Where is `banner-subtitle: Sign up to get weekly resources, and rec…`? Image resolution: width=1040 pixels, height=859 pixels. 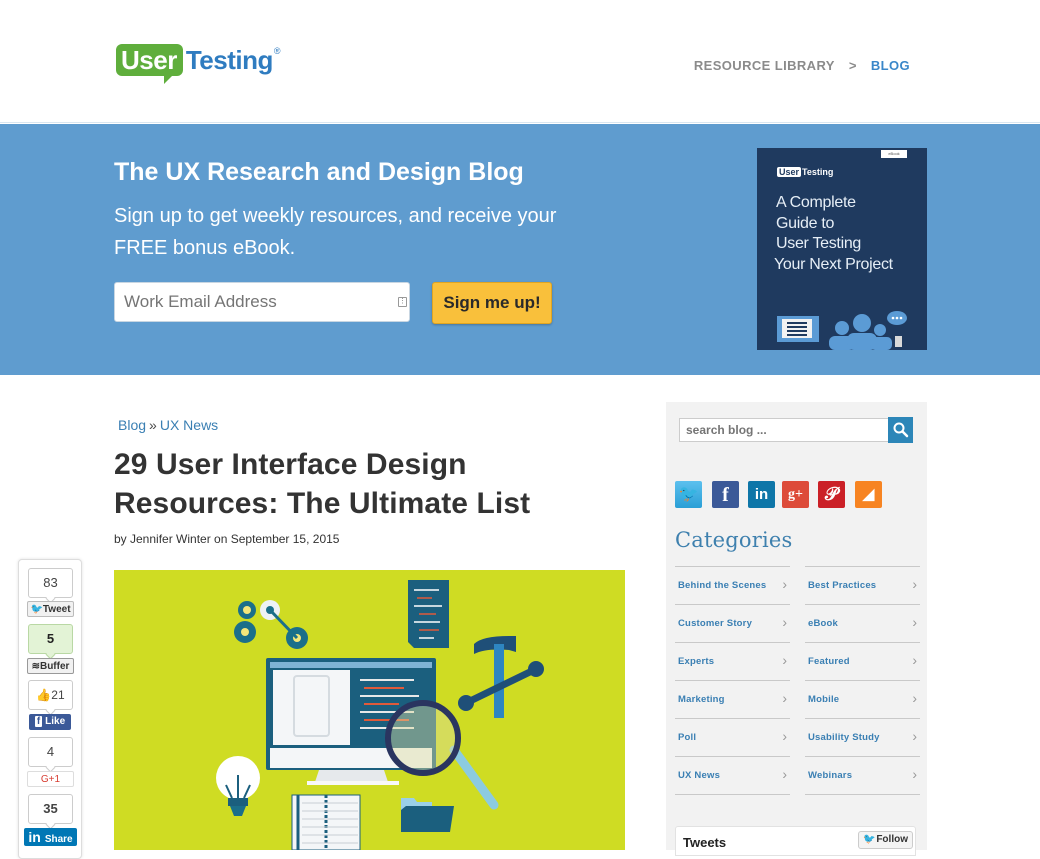
banner-subtitle: Sign up to get weekly resources, and rec… is located at coordinates (335, 232).